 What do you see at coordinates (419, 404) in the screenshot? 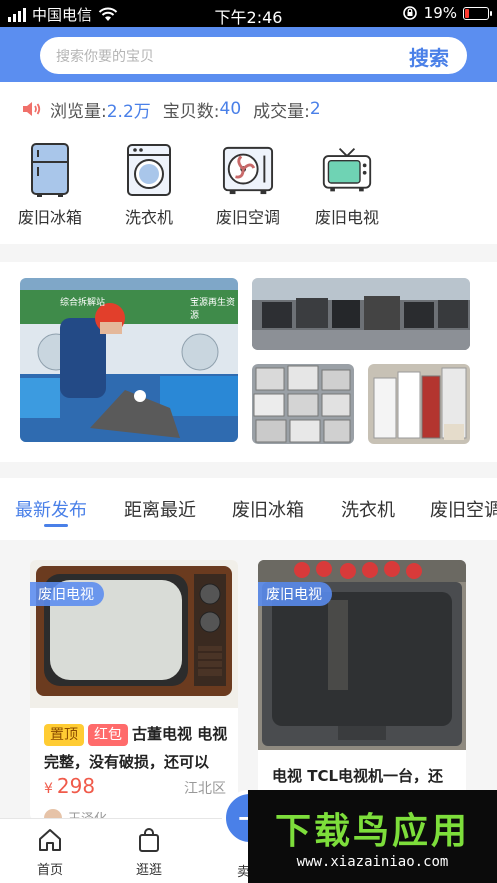
I see `banner-photo-fridges` at bounding box center [419, 404].